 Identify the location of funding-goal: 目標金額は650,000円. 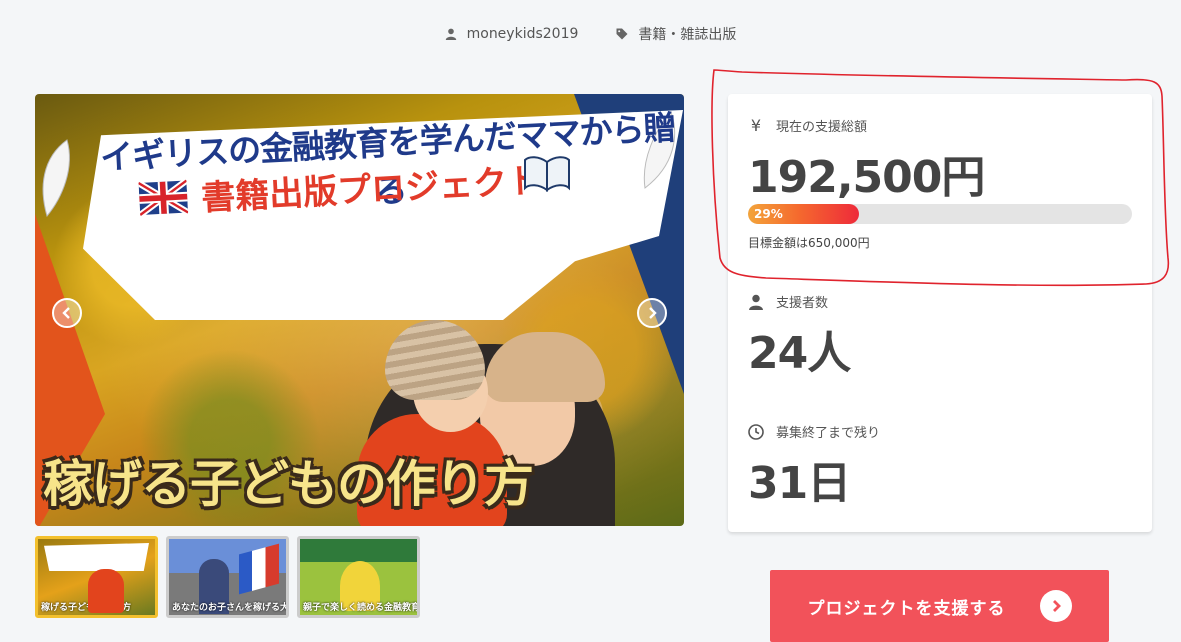
(809, 243).